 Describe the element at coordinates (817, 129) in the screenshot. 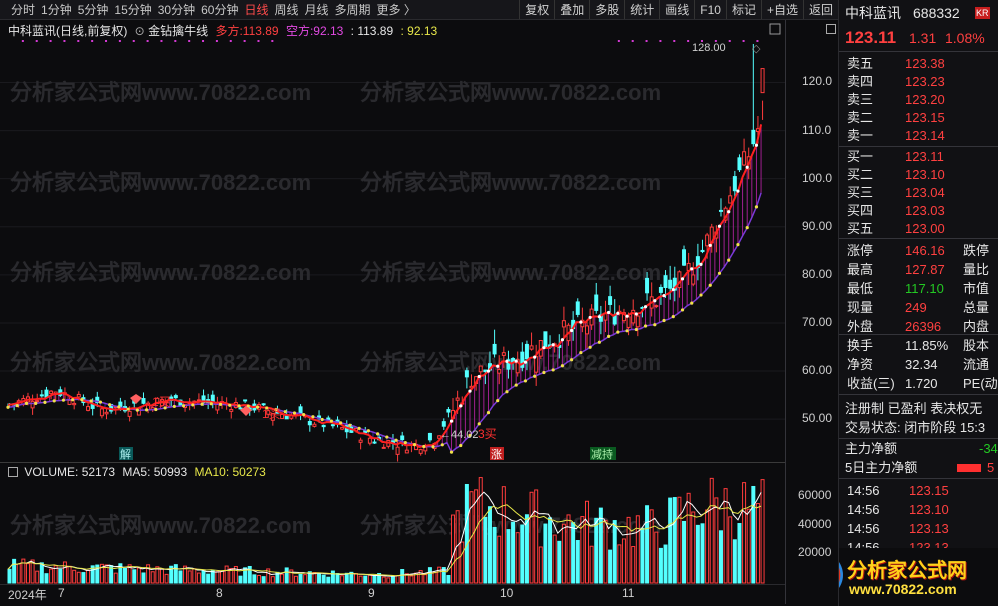

I see `price-tick: 110.0` at that location.